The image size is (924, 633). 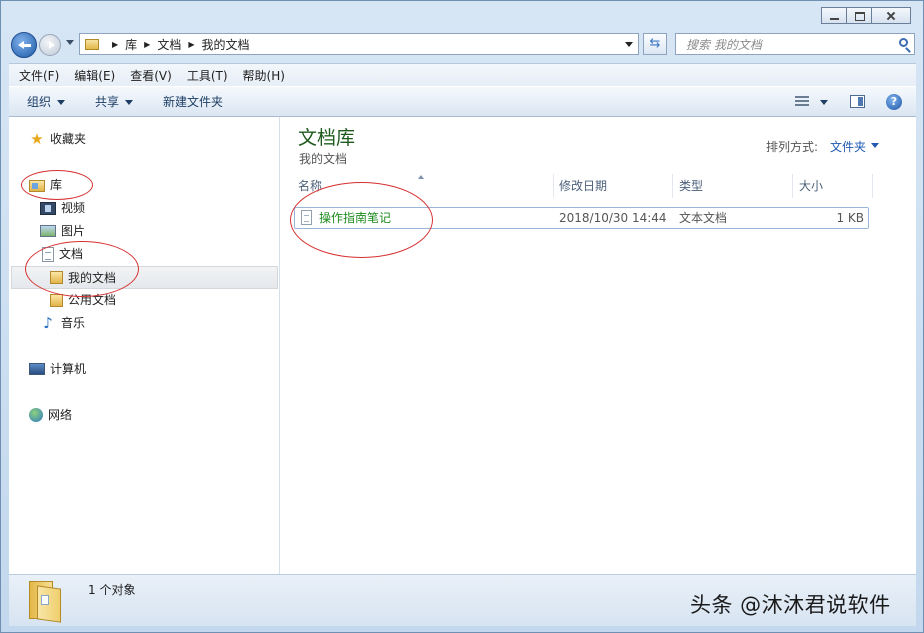 I want to click on menu-view: 查看(V), so click(x=151, y=76).